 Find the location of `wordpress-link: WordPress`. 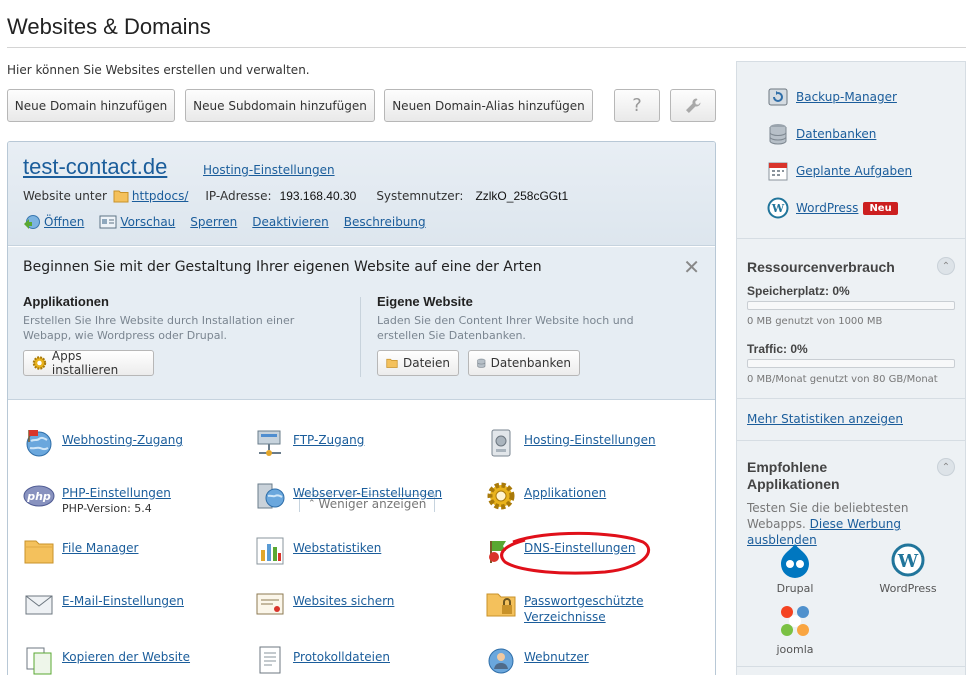

wordpress-link: WordPress is located at coordinates (827, 208).